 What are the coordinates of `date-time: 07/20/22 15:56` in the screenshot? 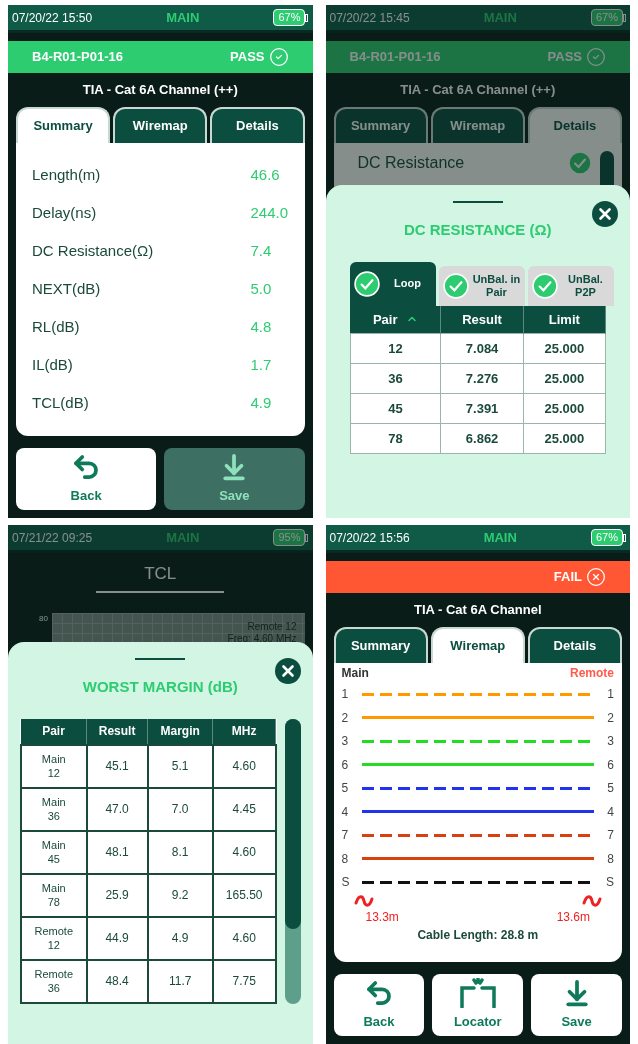 It's located at (369, 538).